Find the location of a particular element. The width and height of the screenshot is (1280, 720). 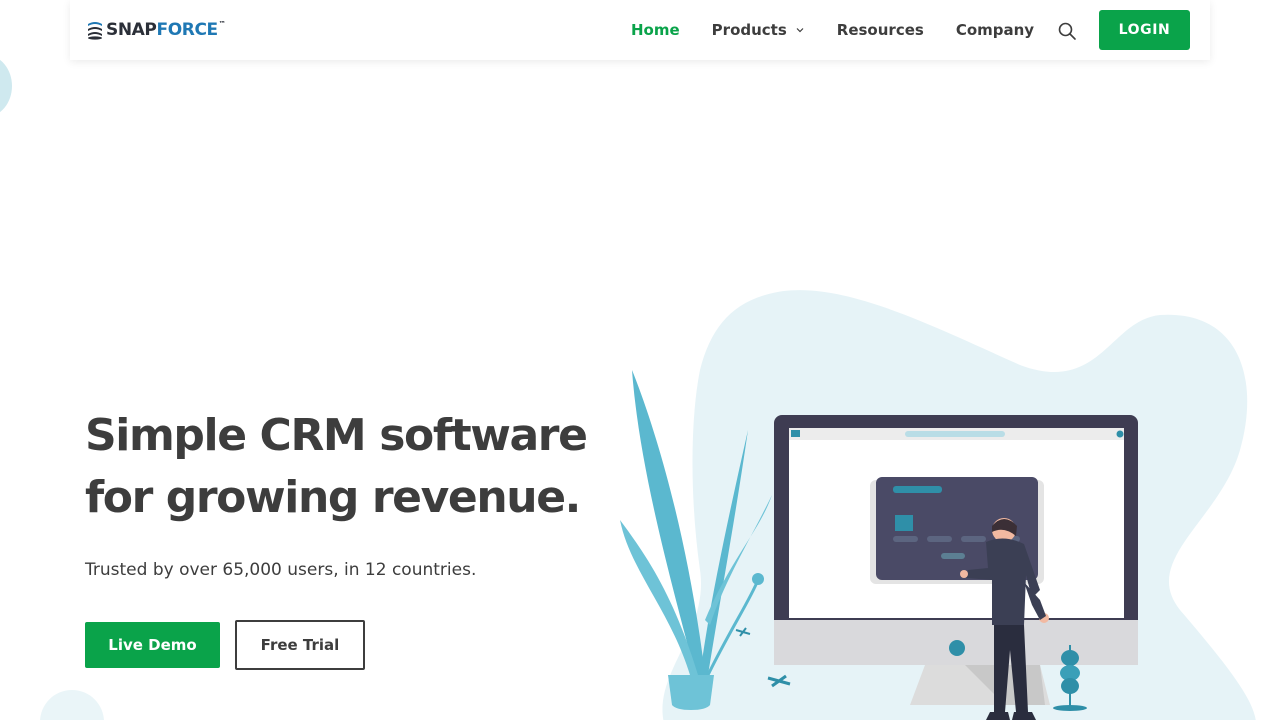

nav-item-resources: Resources is located at coordinates (880, 30).